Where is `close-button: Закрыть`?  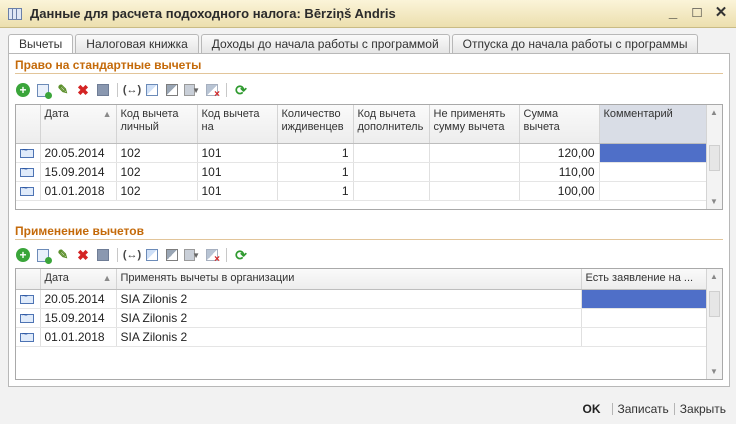
close-button: Закрыть is located at coordinates (703, 409).